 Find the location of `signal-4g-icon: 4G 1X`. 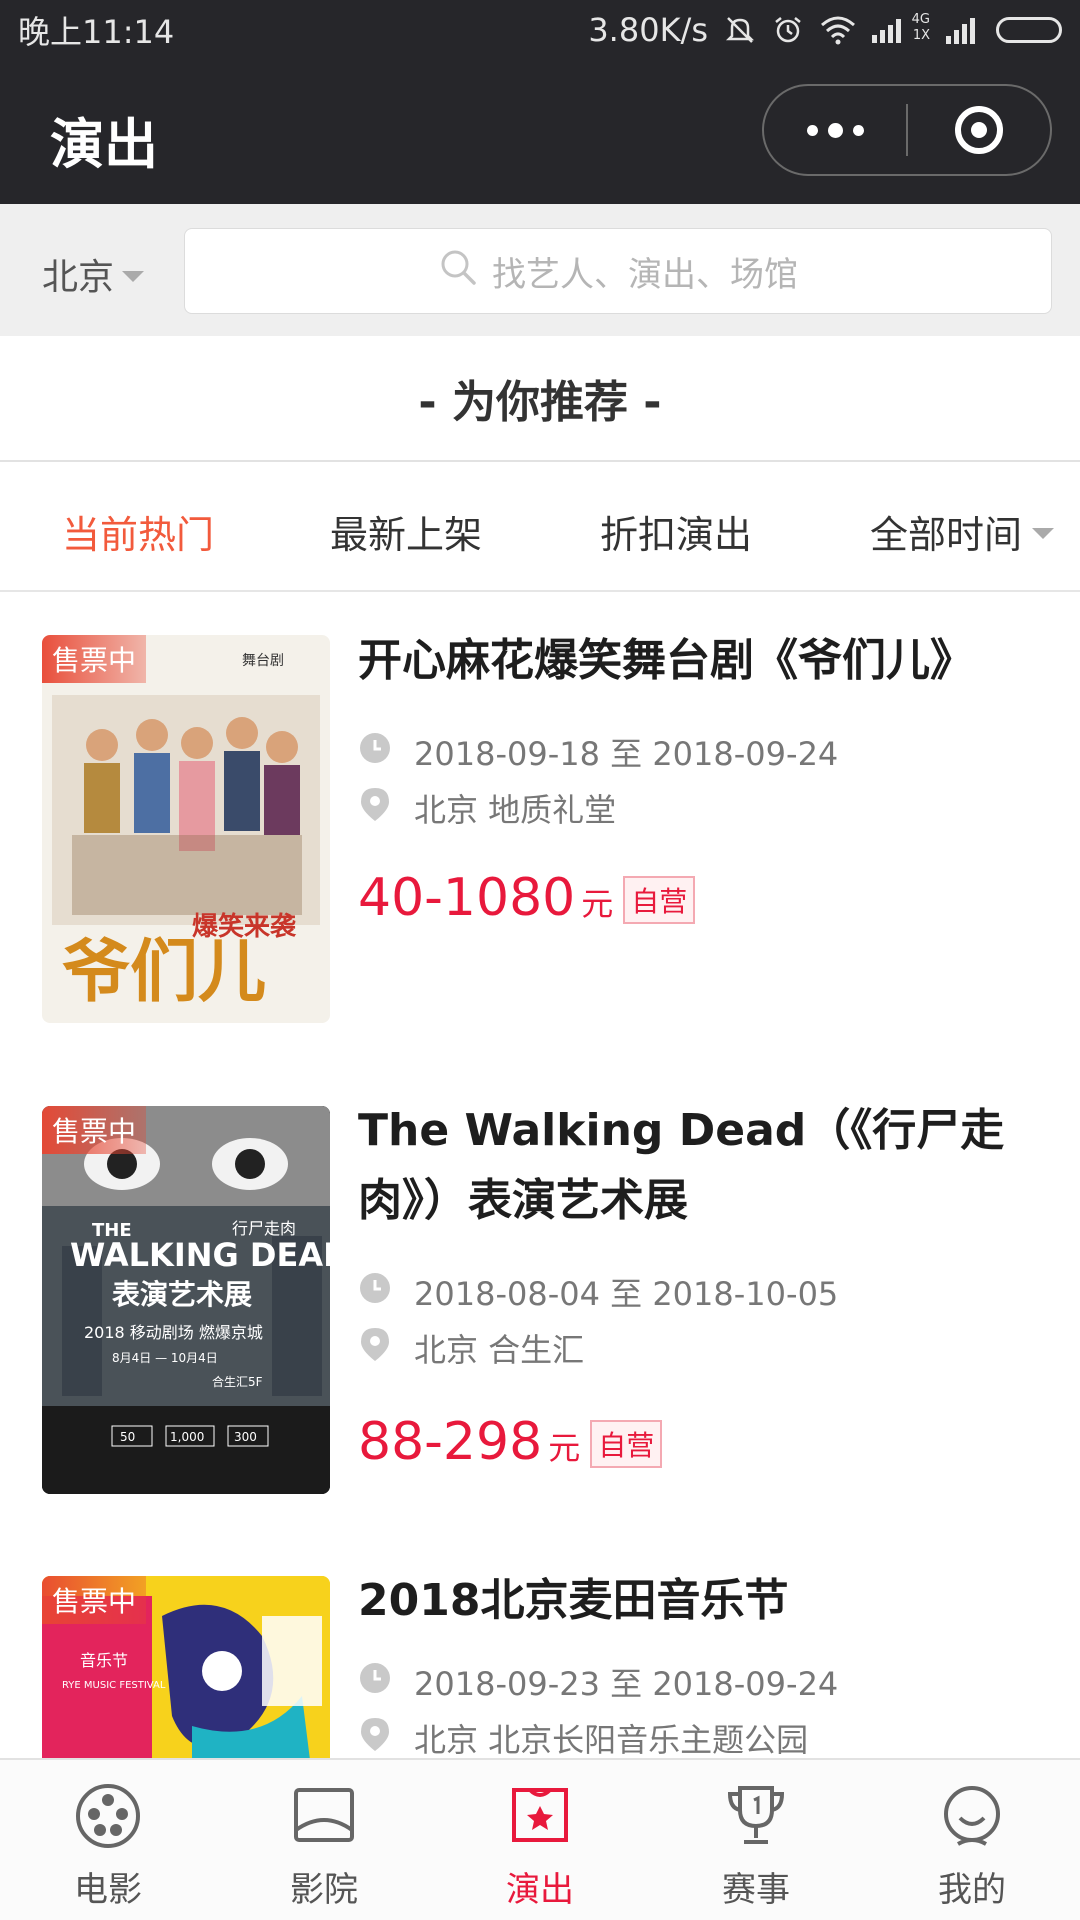

signal-4g-icon: 4G 1X is located at coordinates (901, 28).